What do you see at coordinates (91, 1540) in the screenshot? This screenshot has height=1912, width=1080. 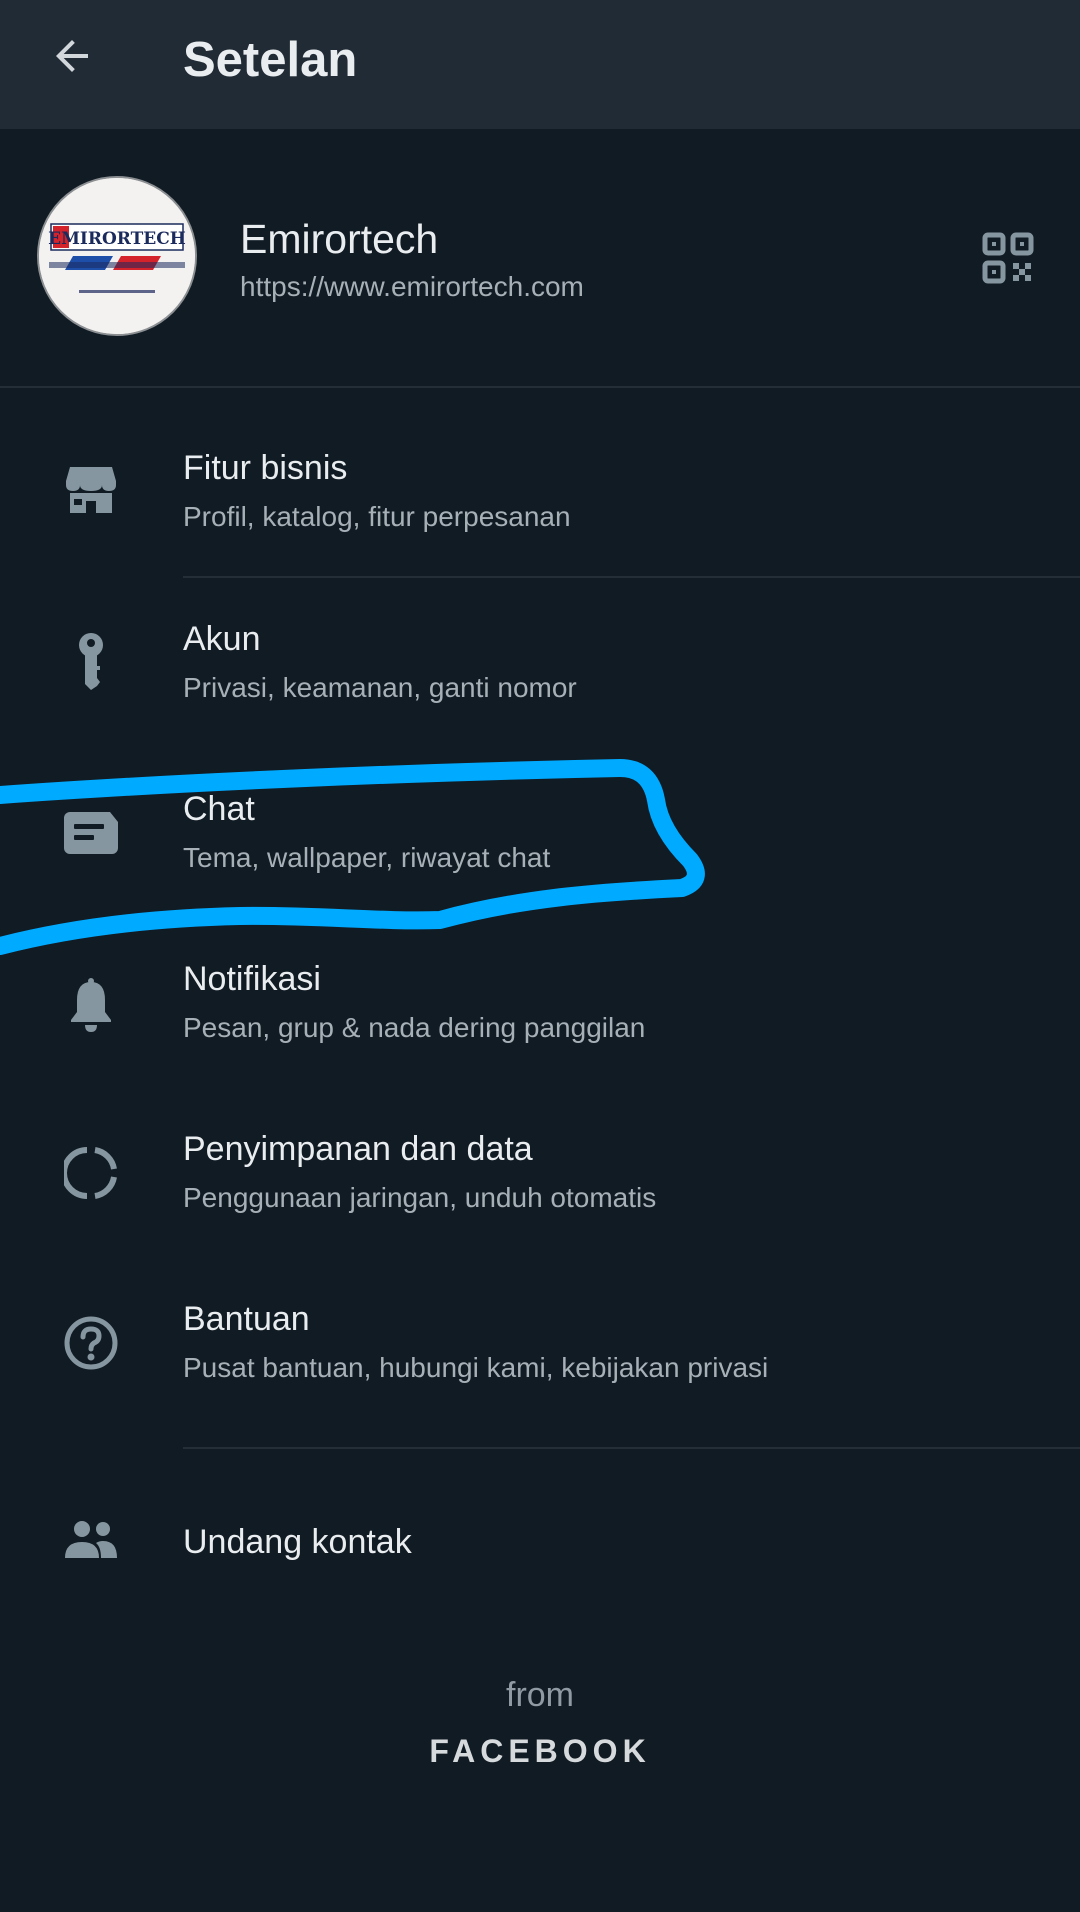 I see `people-icon` at bounding box center [91, 1540].